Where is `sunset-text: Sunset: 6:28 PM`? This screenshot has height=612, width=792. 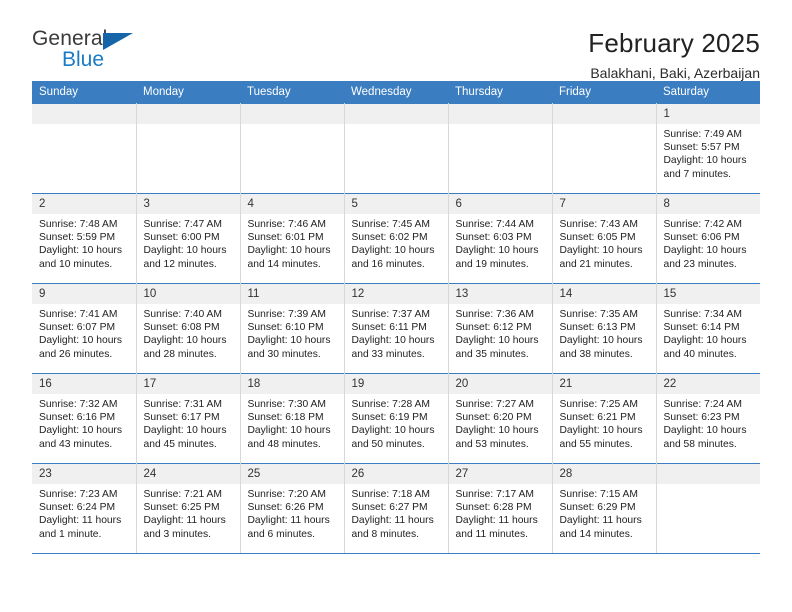 sunset-text: Sunset: 6:28 PM is located at coordinates (493, 508).